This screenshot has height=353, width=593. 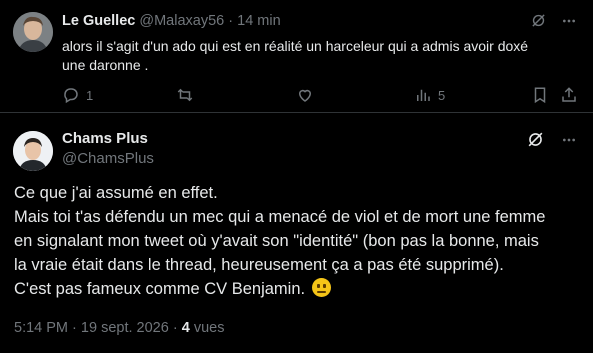 What do you see at coordinates (160, 289) in the screenshot?
I see `tweet-line-text: C'est pas fameux comme CV Benjamin.` at bounding box center [160, 289].